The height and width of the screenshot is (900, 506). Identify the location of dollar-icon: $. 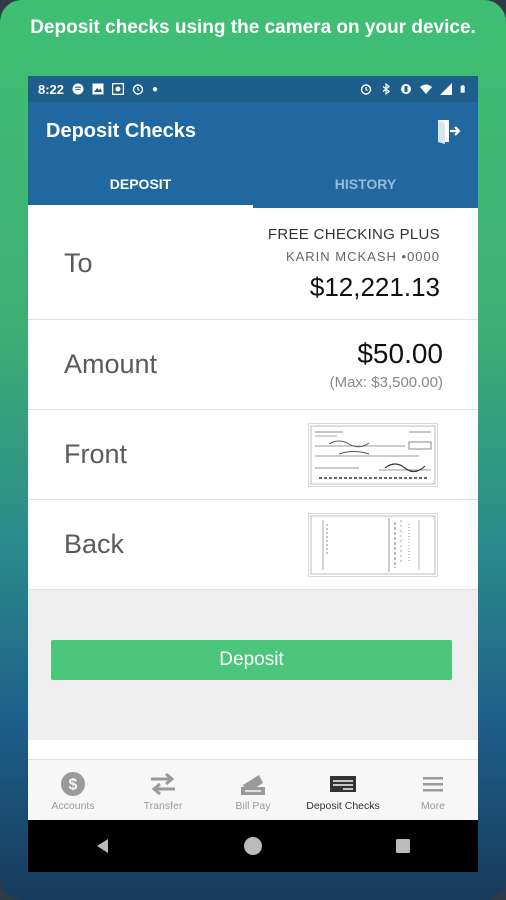
(73, 783).